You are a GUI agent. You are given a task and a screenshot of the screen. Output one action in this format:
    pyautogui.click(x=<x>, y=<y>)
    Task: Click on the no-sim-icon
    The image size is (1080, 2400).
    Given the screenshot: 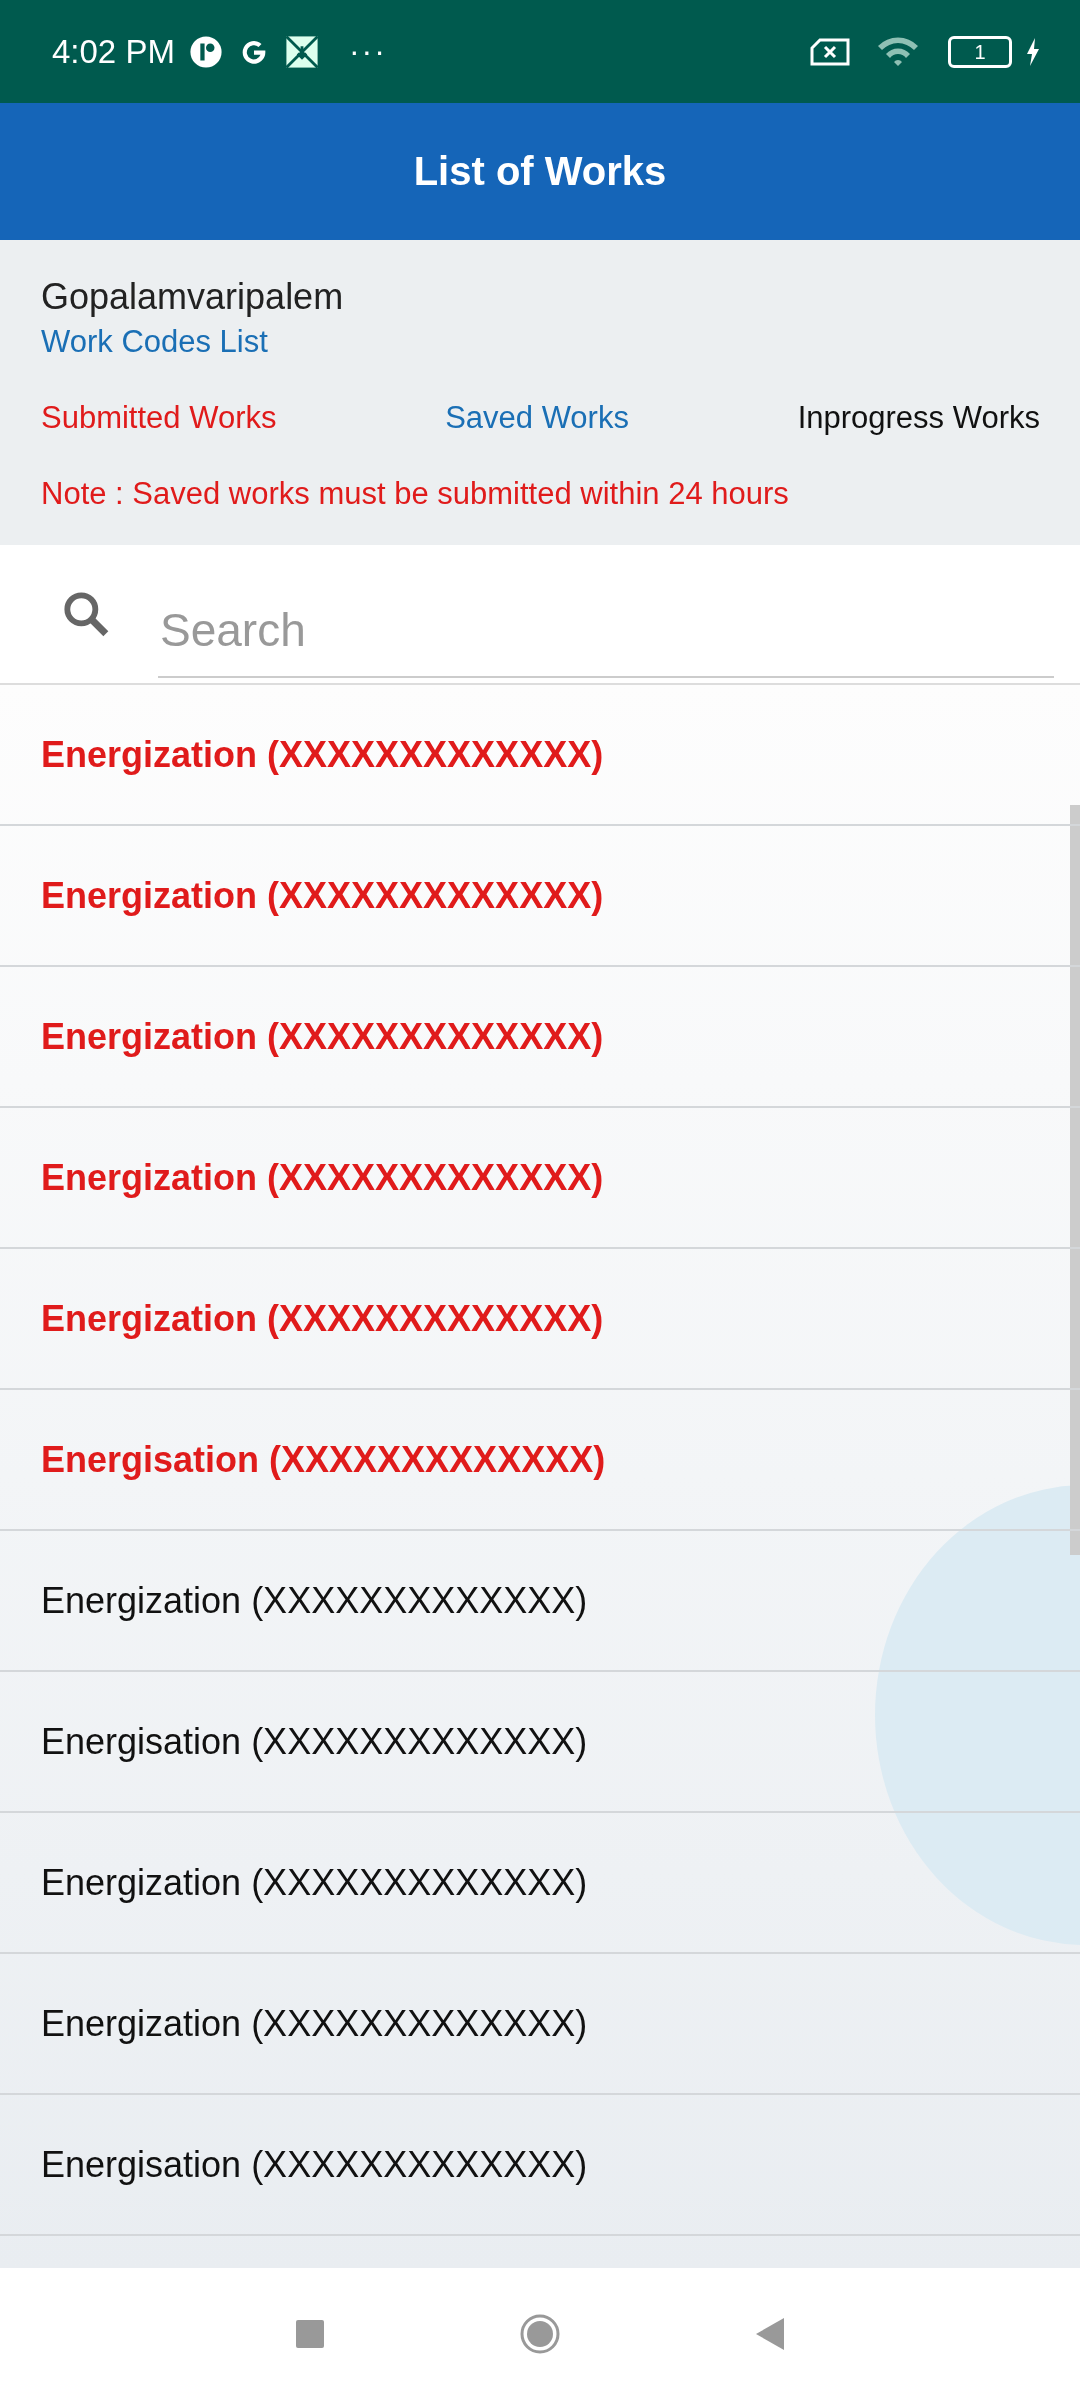 What is the action you would take?
    pyautogui.click(x=830, y=51)
    